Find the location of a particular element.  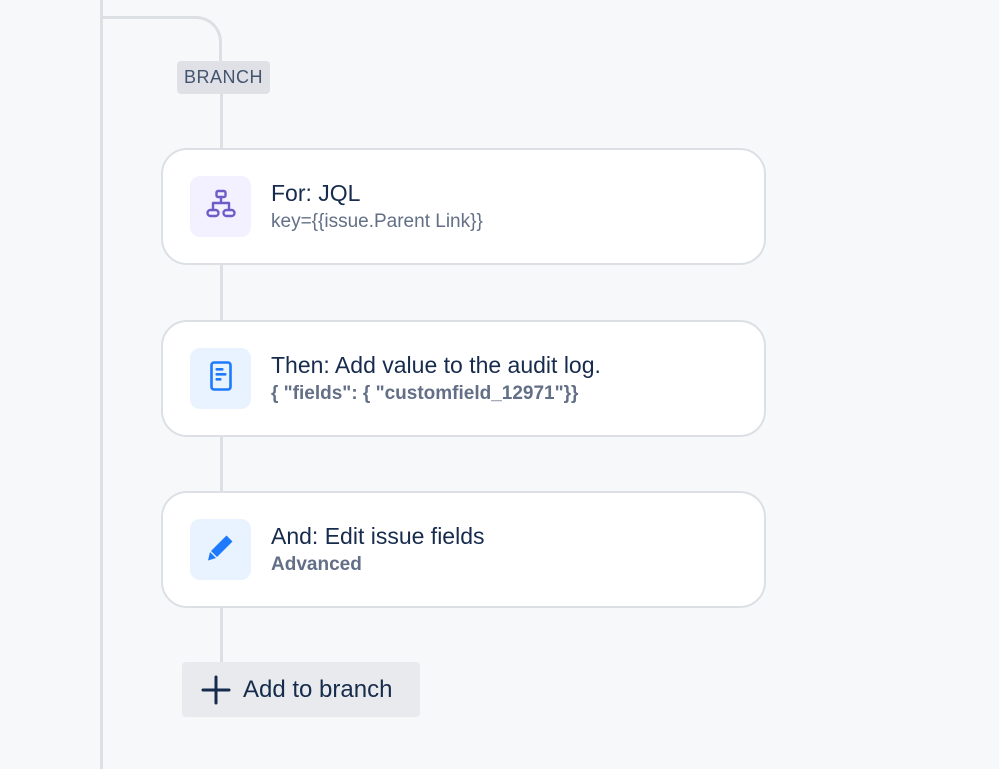

step-card-edit-issue-fields: And: Edit issue fields Advanced is located at coordinates (463, 549).